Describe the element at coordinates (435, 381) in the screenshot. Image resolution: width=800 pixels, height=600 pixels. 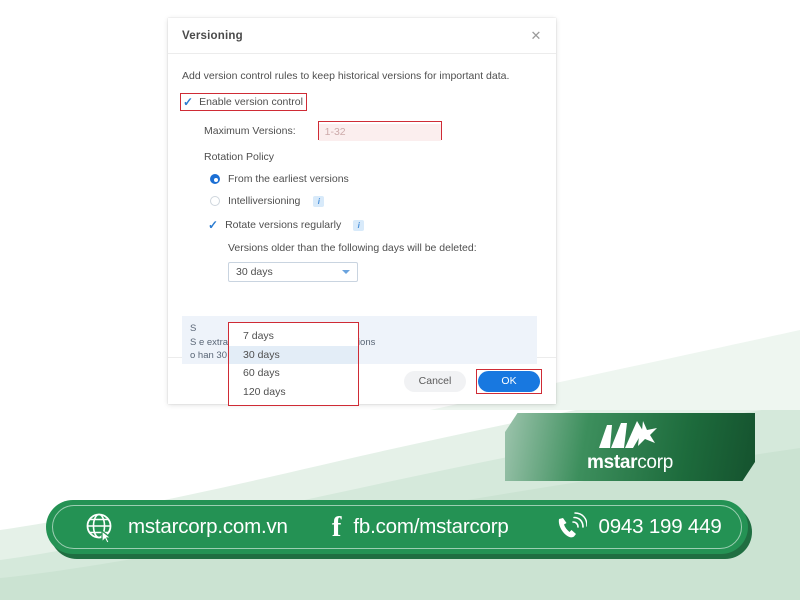
I see `cancel-button: Cancel` at that location.